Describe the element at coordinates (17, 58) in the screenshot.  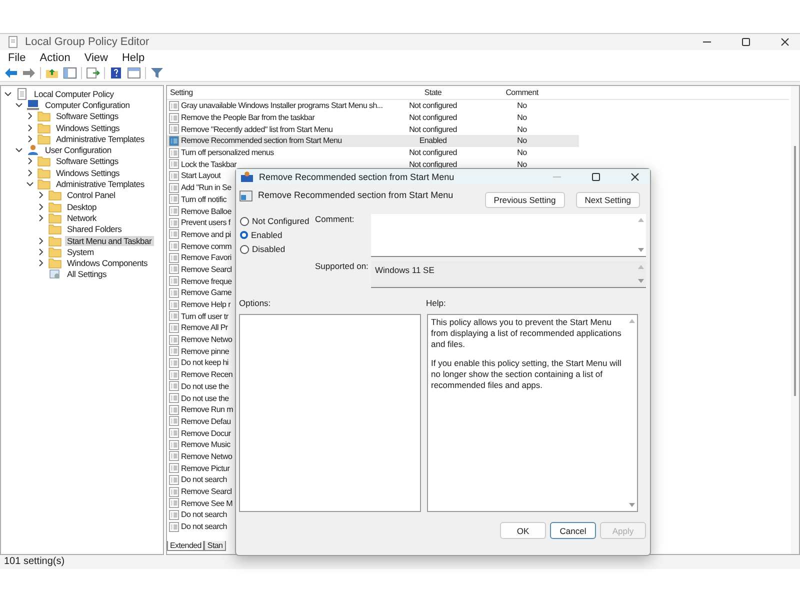
I see `menu-item: File` at that location.